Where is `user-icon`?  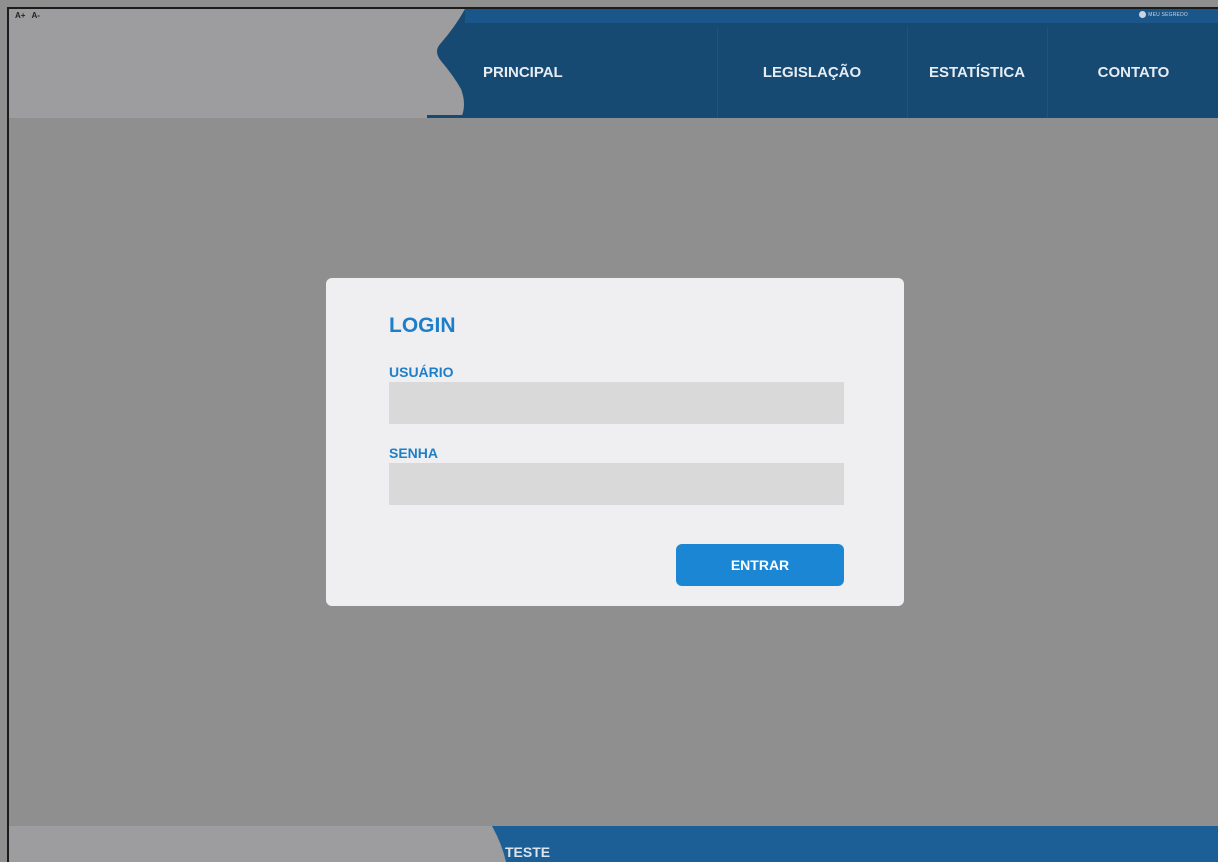 user-icon is located at coordinates (1143, 14).